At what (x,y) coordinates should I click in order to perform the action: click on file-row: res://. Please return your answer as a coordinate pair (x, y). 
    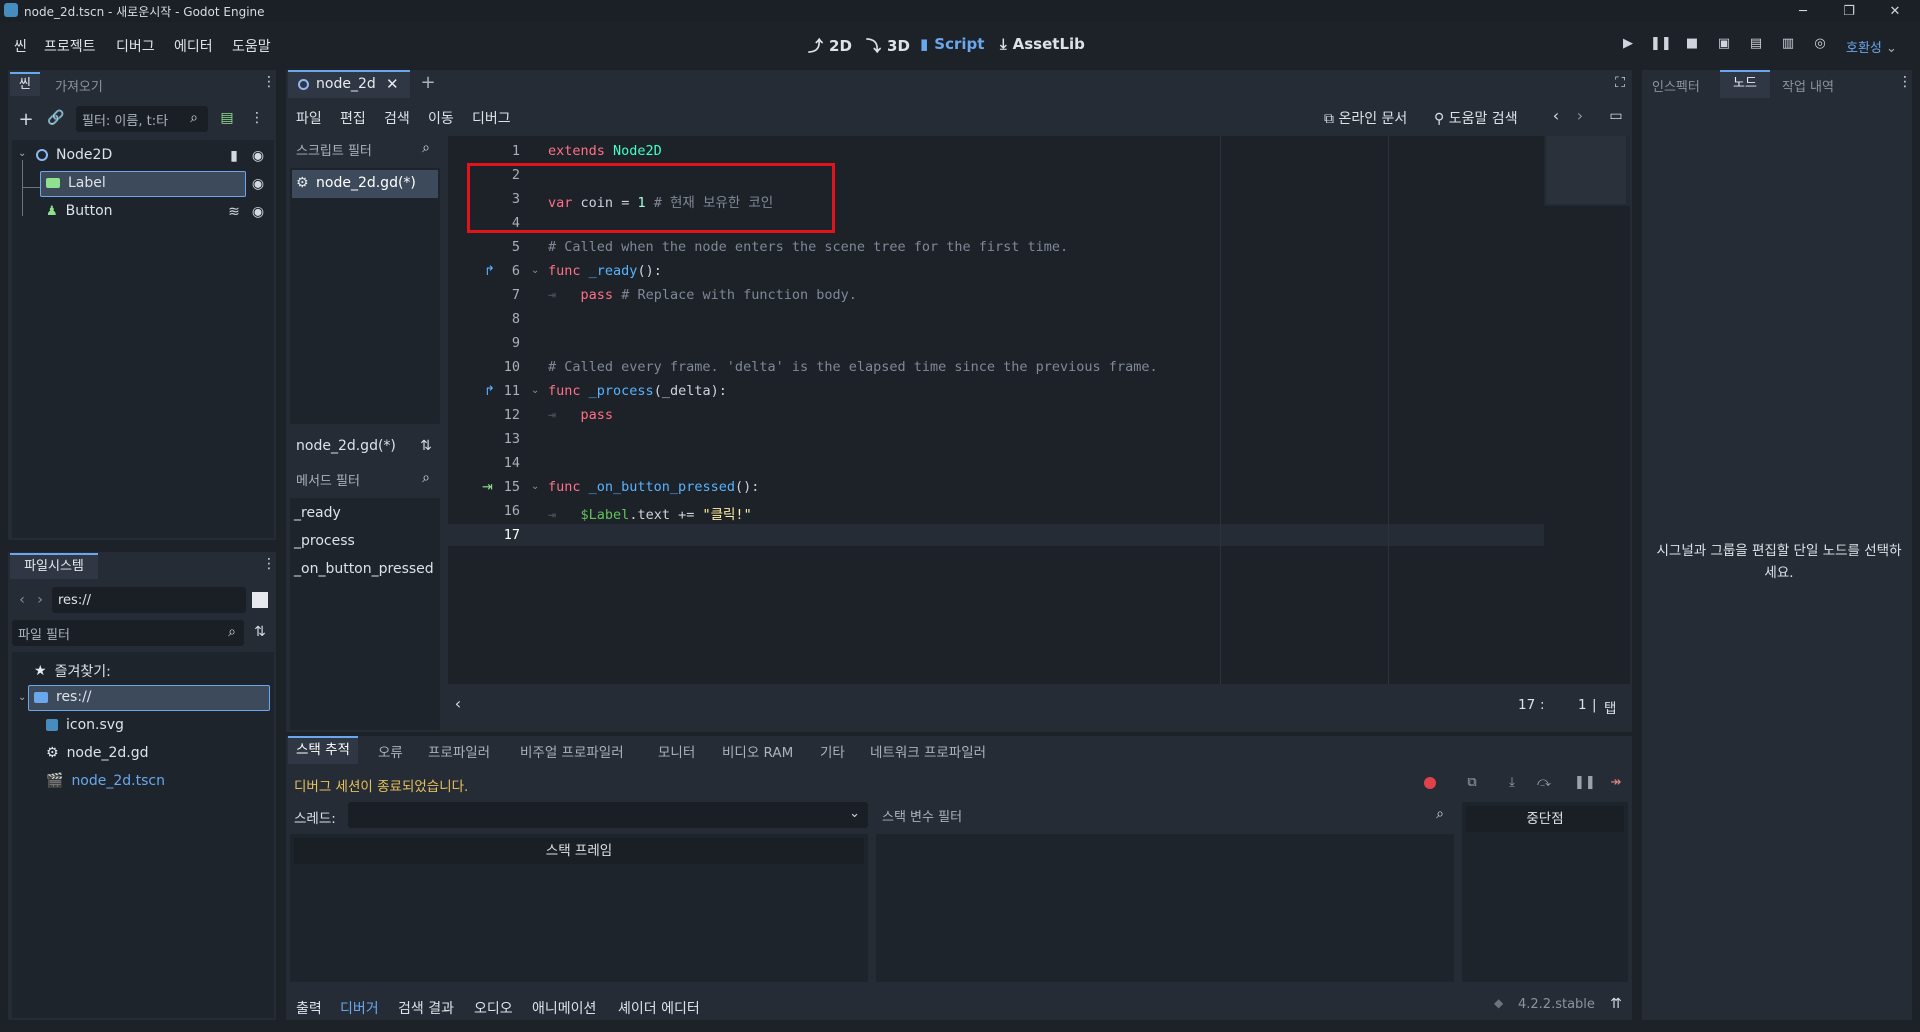
    Looking at the image, I should click on (63, 697).